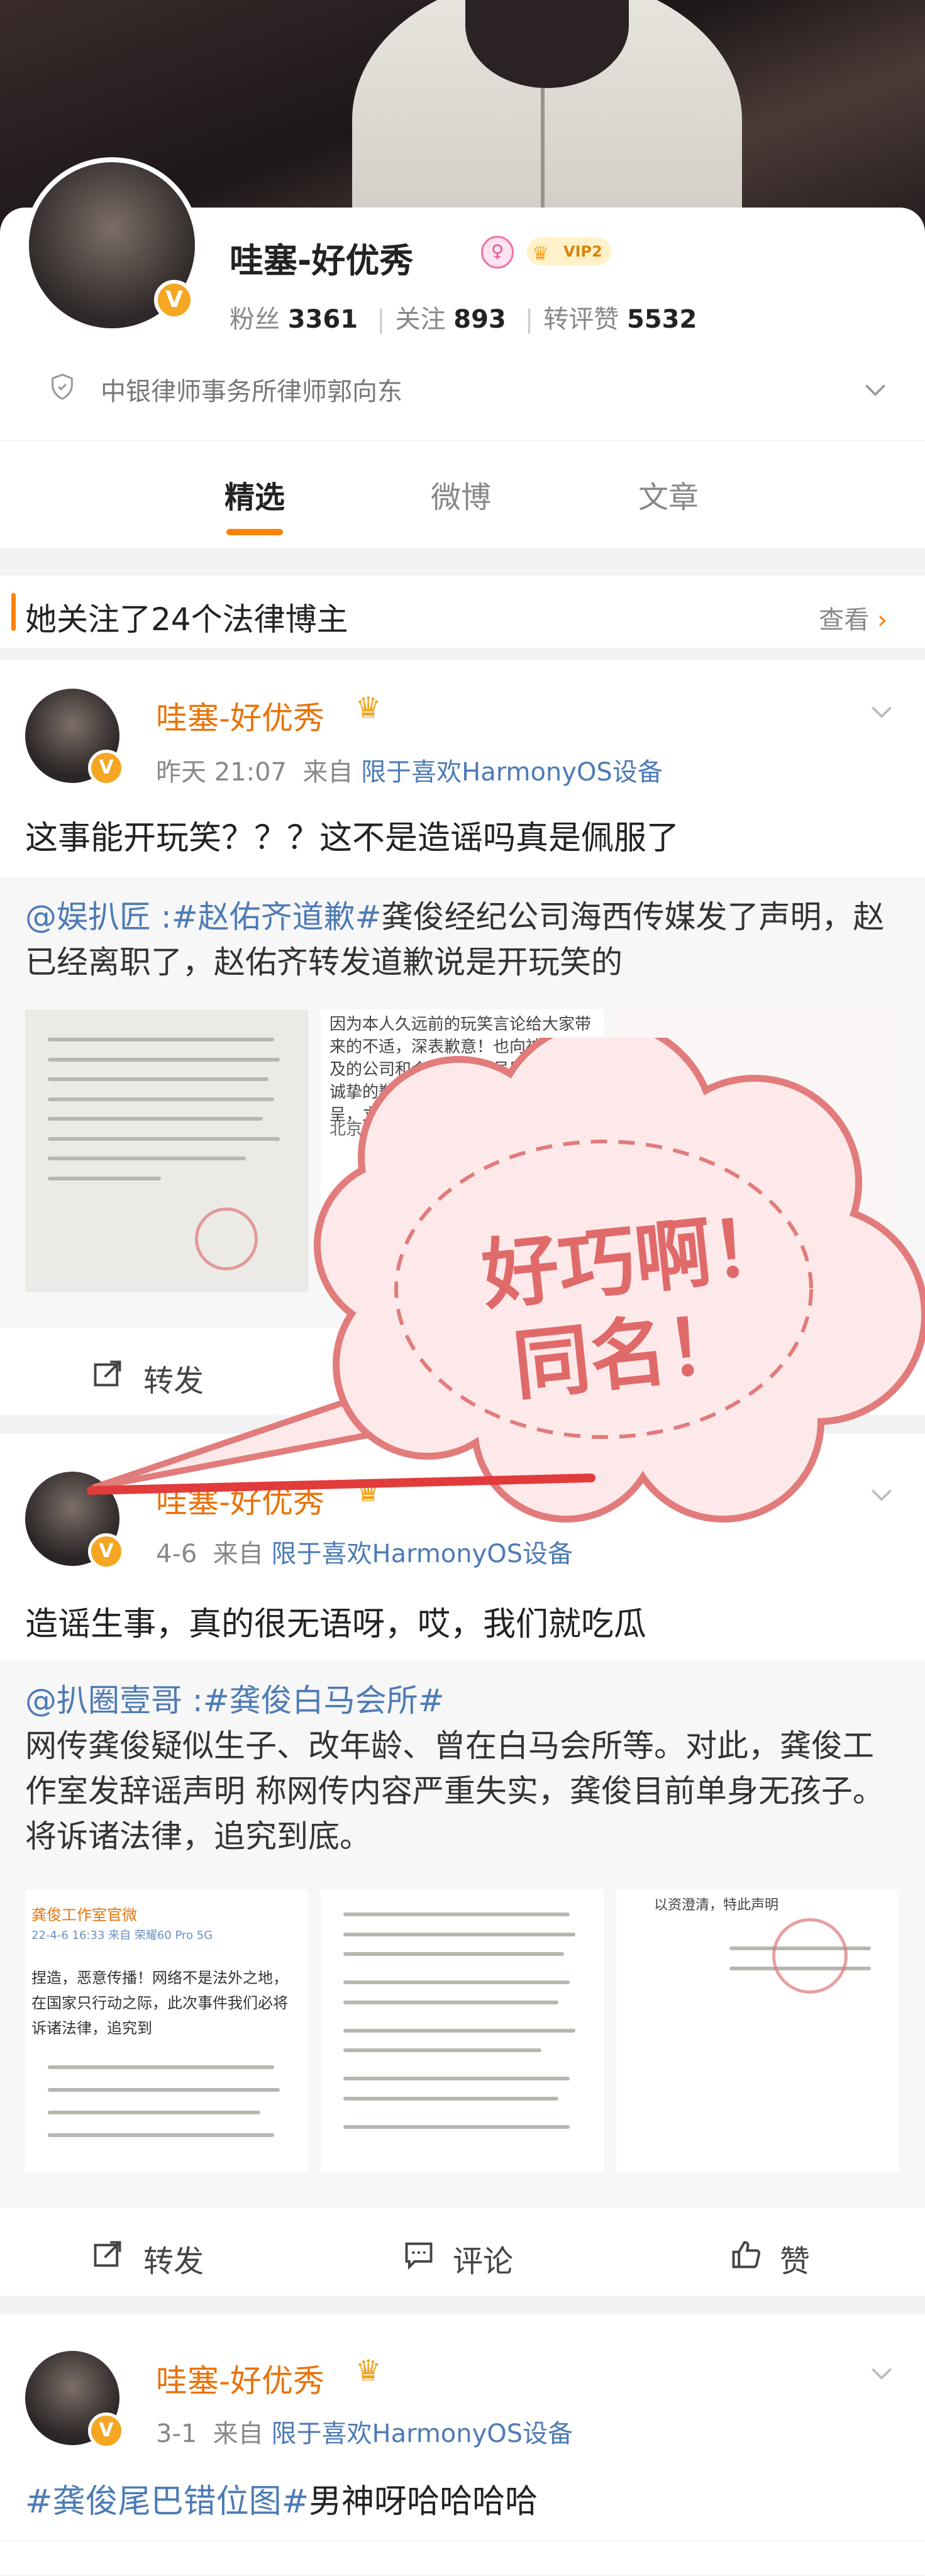  Describe the element at coordinates (251, 391) in the screenshot. I see `certification-text: 中银律师事务所律师郭向东` at that location.